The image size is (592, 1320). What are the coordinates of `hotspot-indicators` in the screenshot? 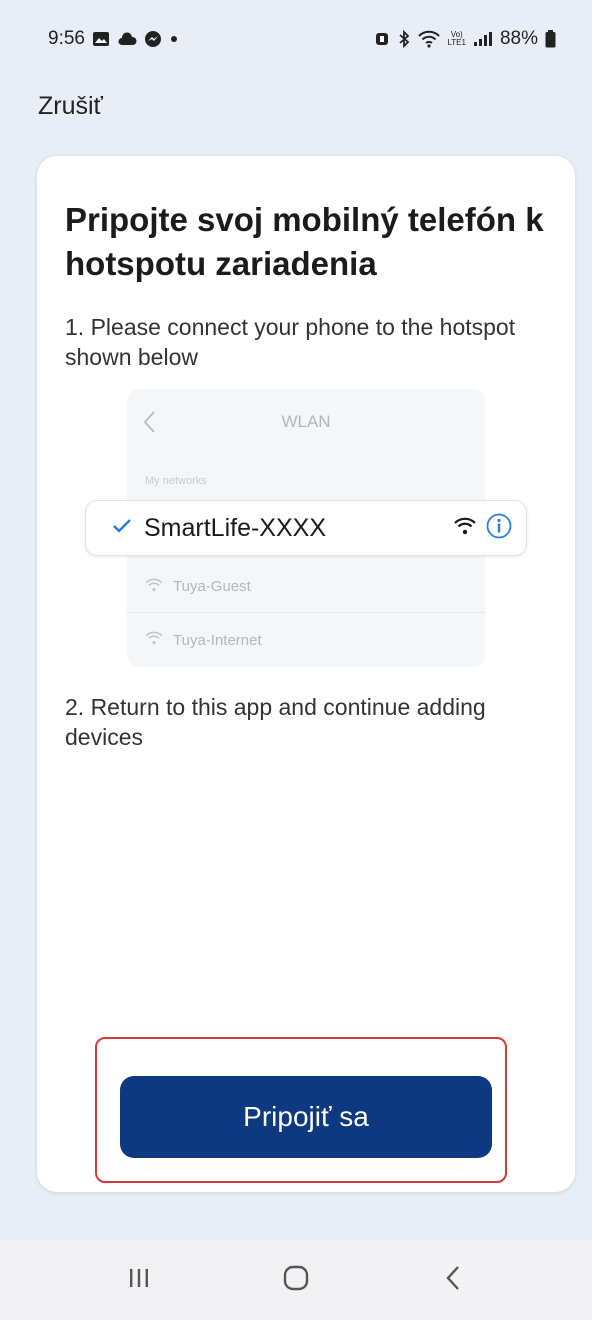 It's located at (483, 528).